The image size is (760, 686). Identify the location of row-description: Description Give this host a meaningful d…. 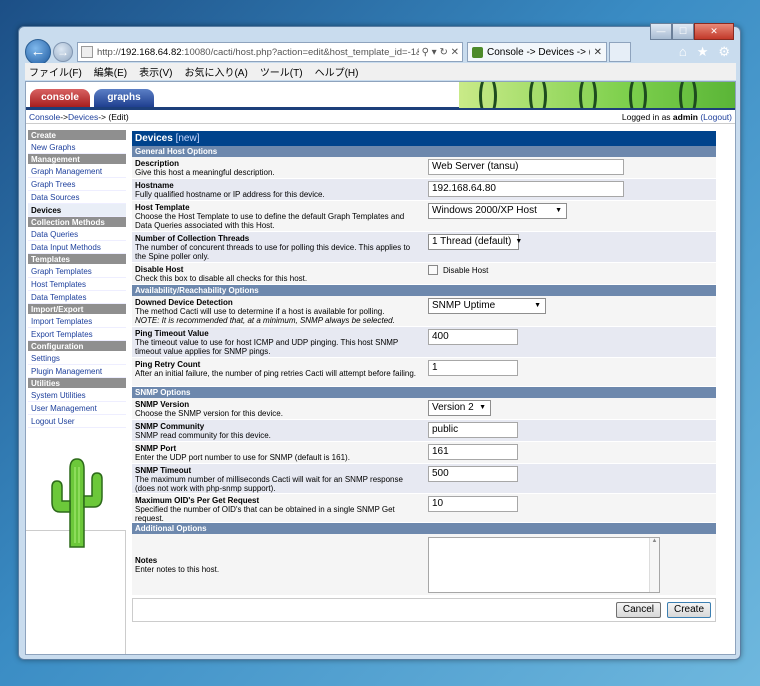
(424, 168).